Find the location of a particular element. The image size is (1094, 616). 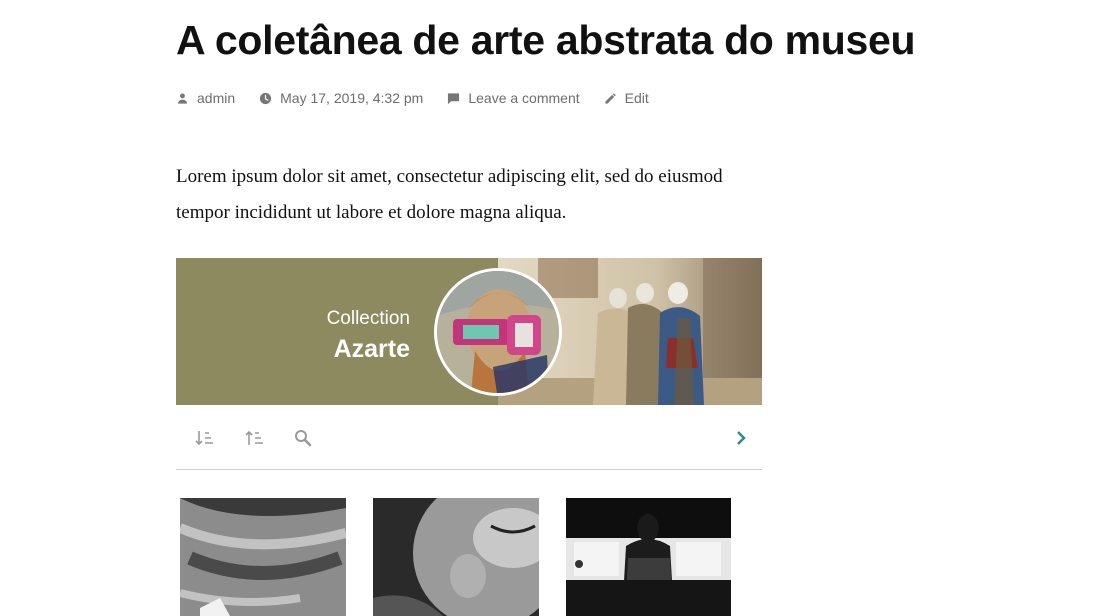

chevron-right-icon is located at coordinates (742, 438).